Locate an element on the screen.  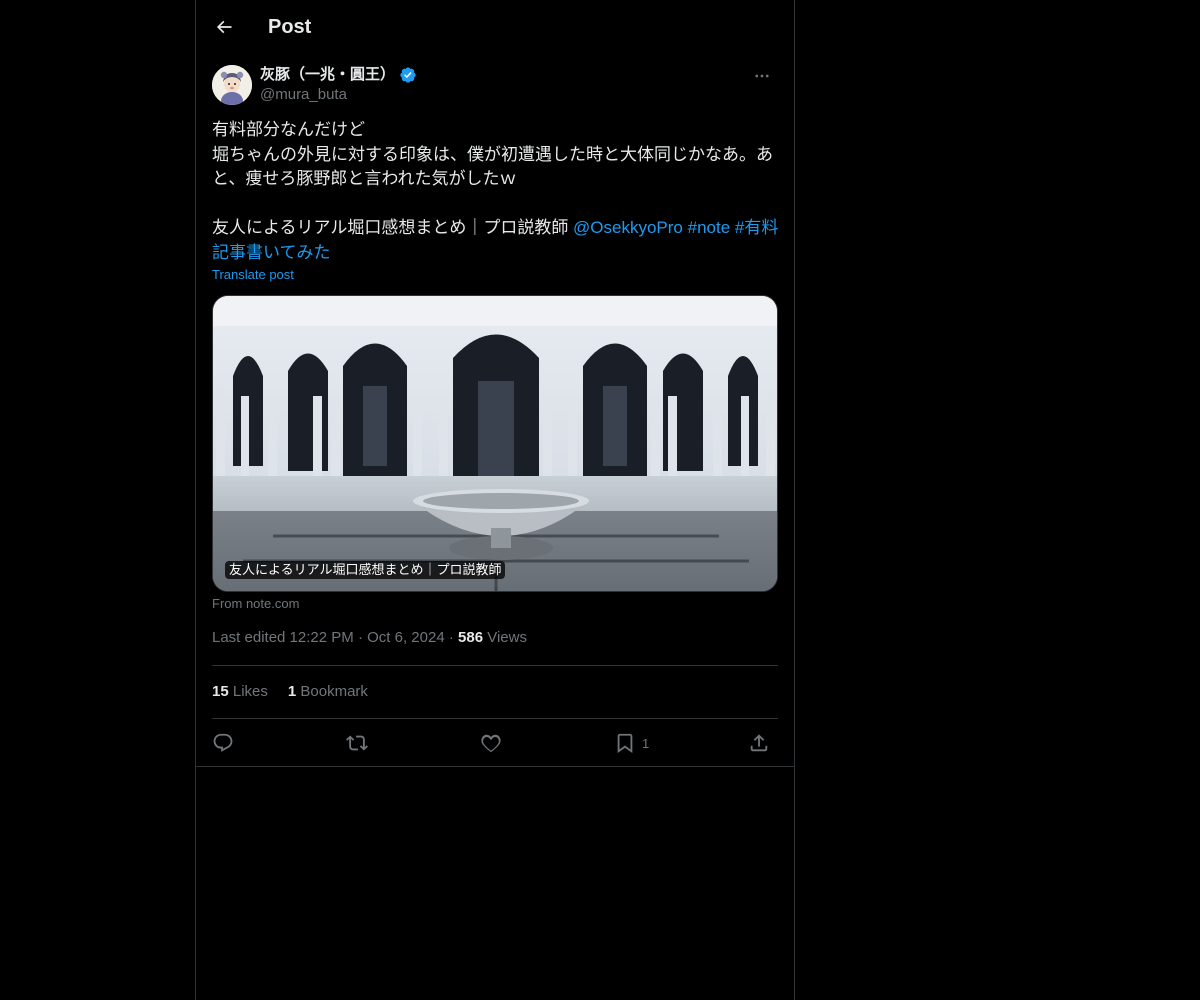
share-icon is located at coordinates (759, 743).